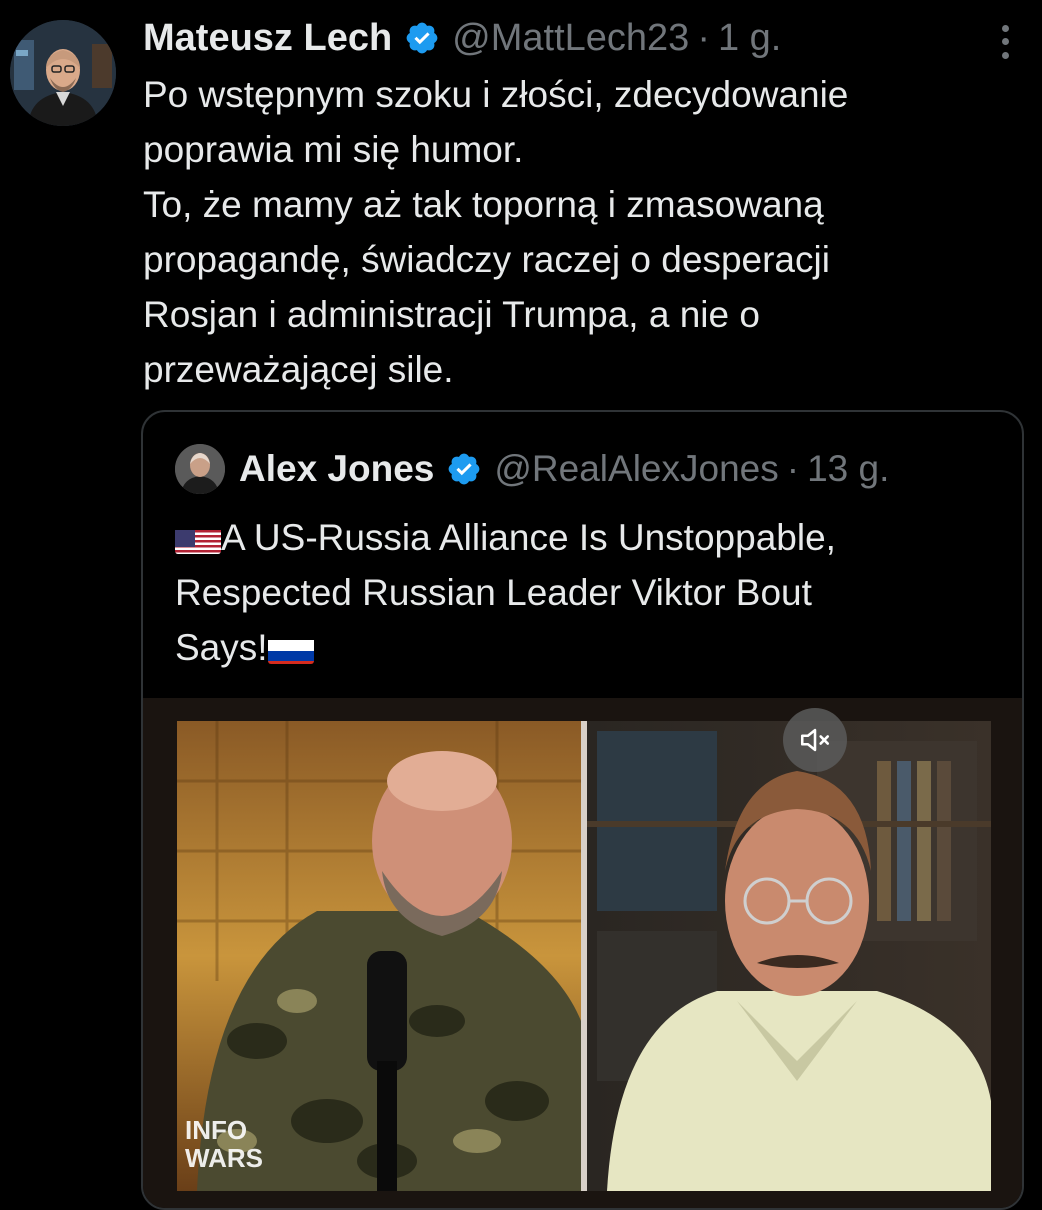  What do you see at coordinates (595, 647) in the screenshot?
I see `quoted-text-line-3: Says!` at bounding box center [595, 647].